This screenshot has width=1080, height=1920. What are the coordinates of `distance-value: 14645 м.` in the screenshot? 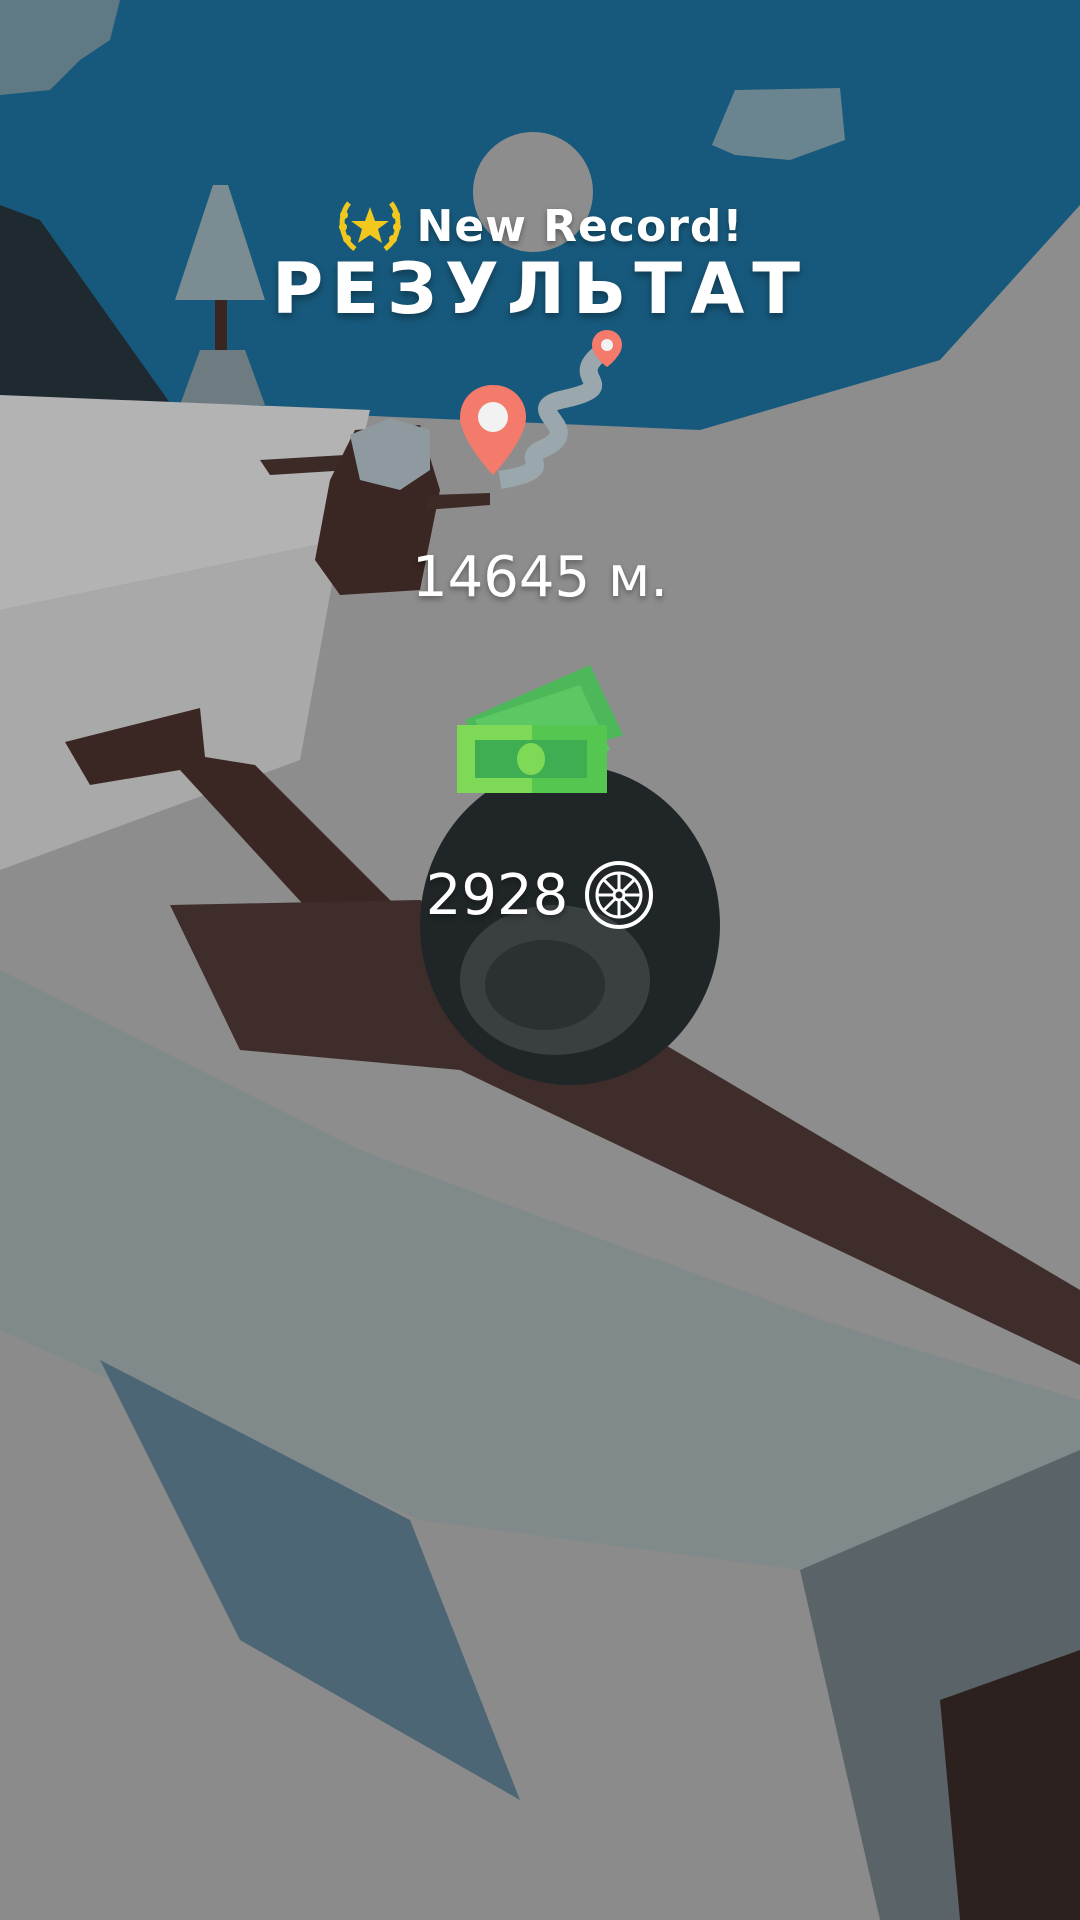 It's located at (540, 577).